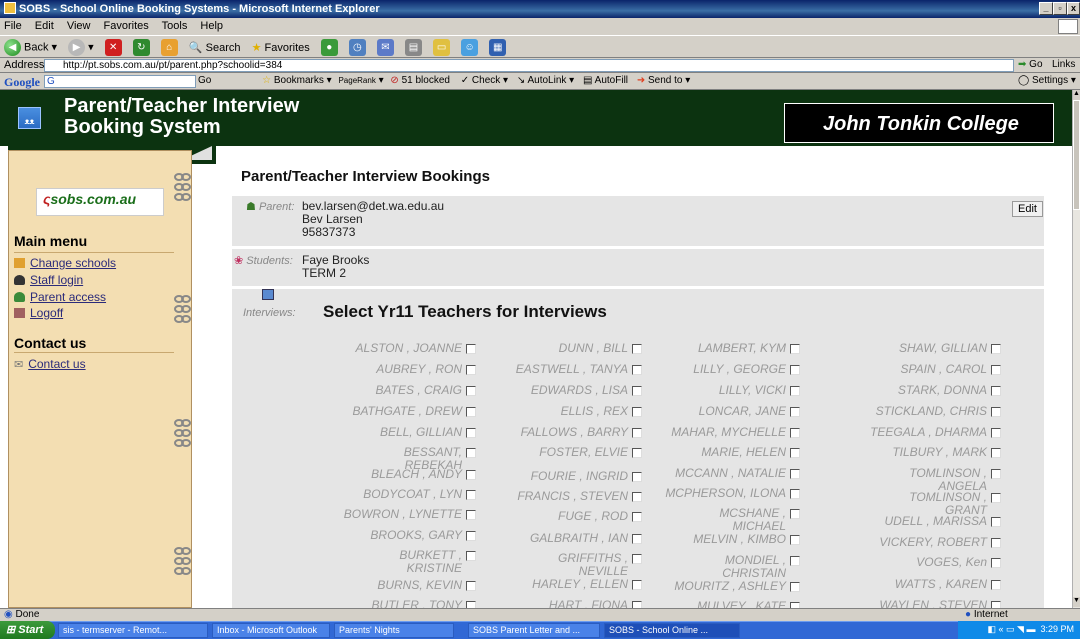 The image size is (1080, 639). Describe the element at coordinates (19, 313) in the screenshot. I see `logoff-icon` at that location.